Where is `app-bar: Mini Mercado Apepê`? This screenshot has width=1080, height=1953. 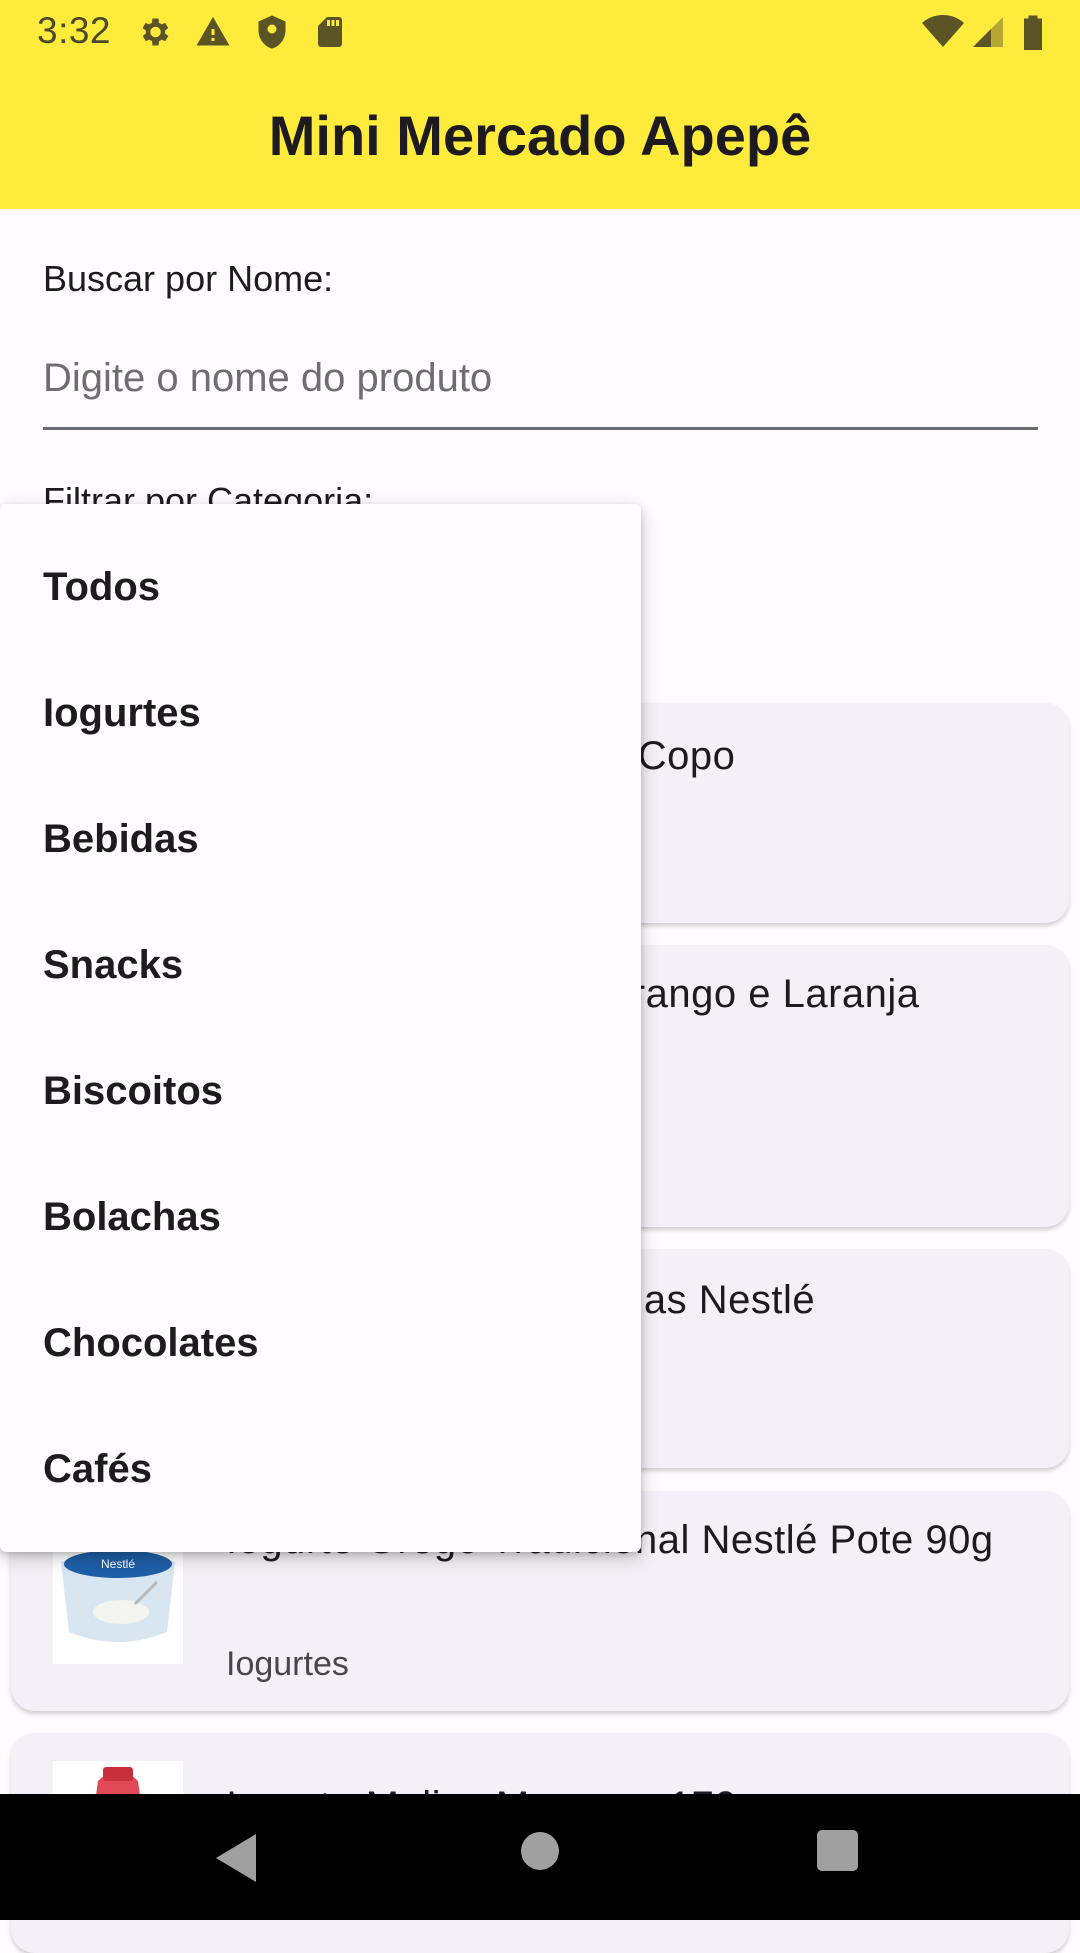
app-bar: Mini Mercado Apepê is located at coordinates (540, 136).